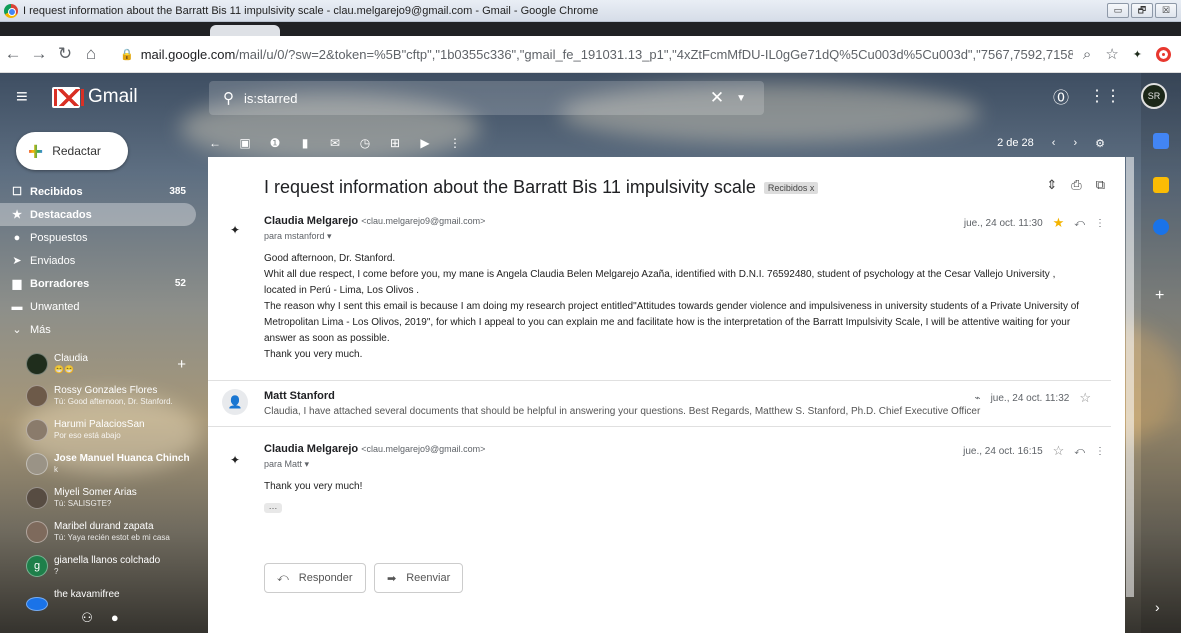  What do you see at coordinates (1003, 451) in the screenshot?
I see `message-date: jue., 24 oct. 16:15` at bounding box center [1003, 451].